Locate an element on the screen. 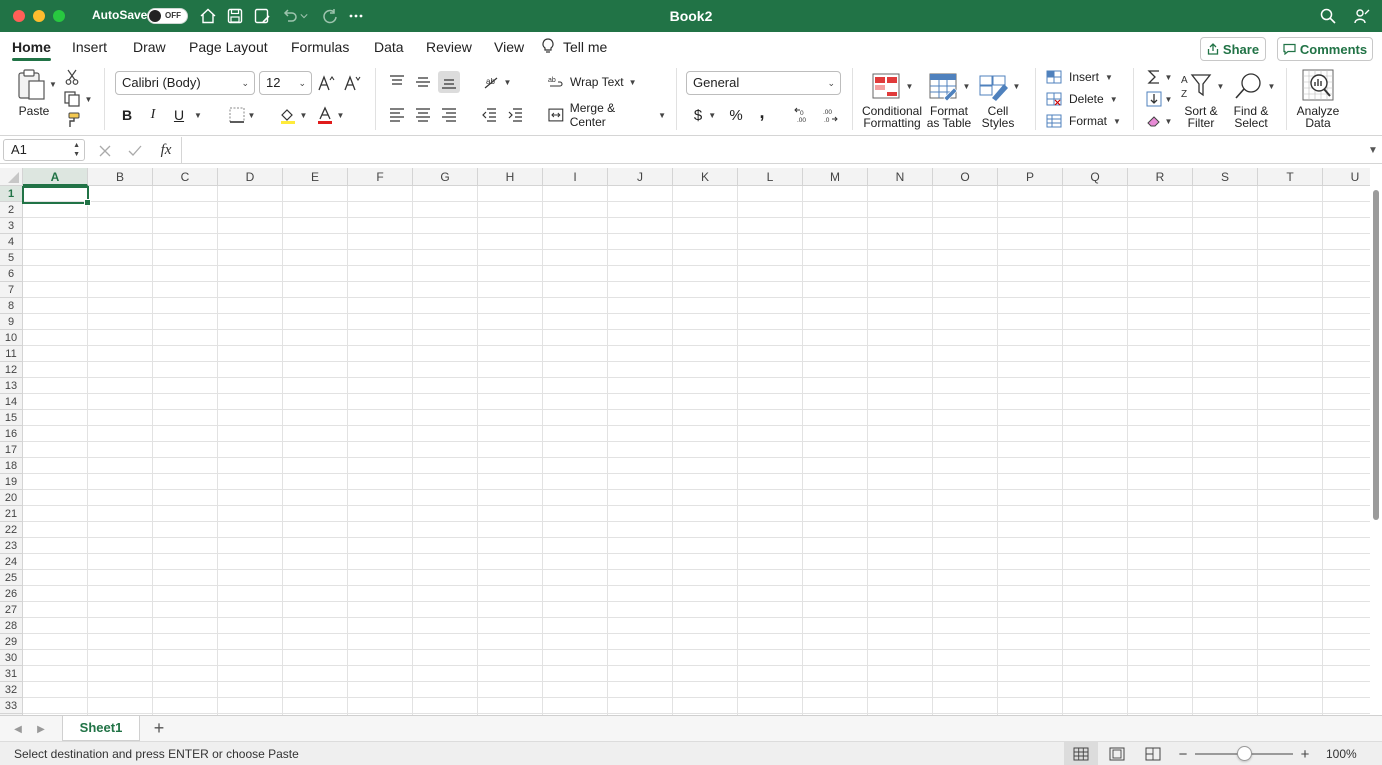 This screenshot has height=765, width=1382. column-header: O is located at coordinates (965, 177).